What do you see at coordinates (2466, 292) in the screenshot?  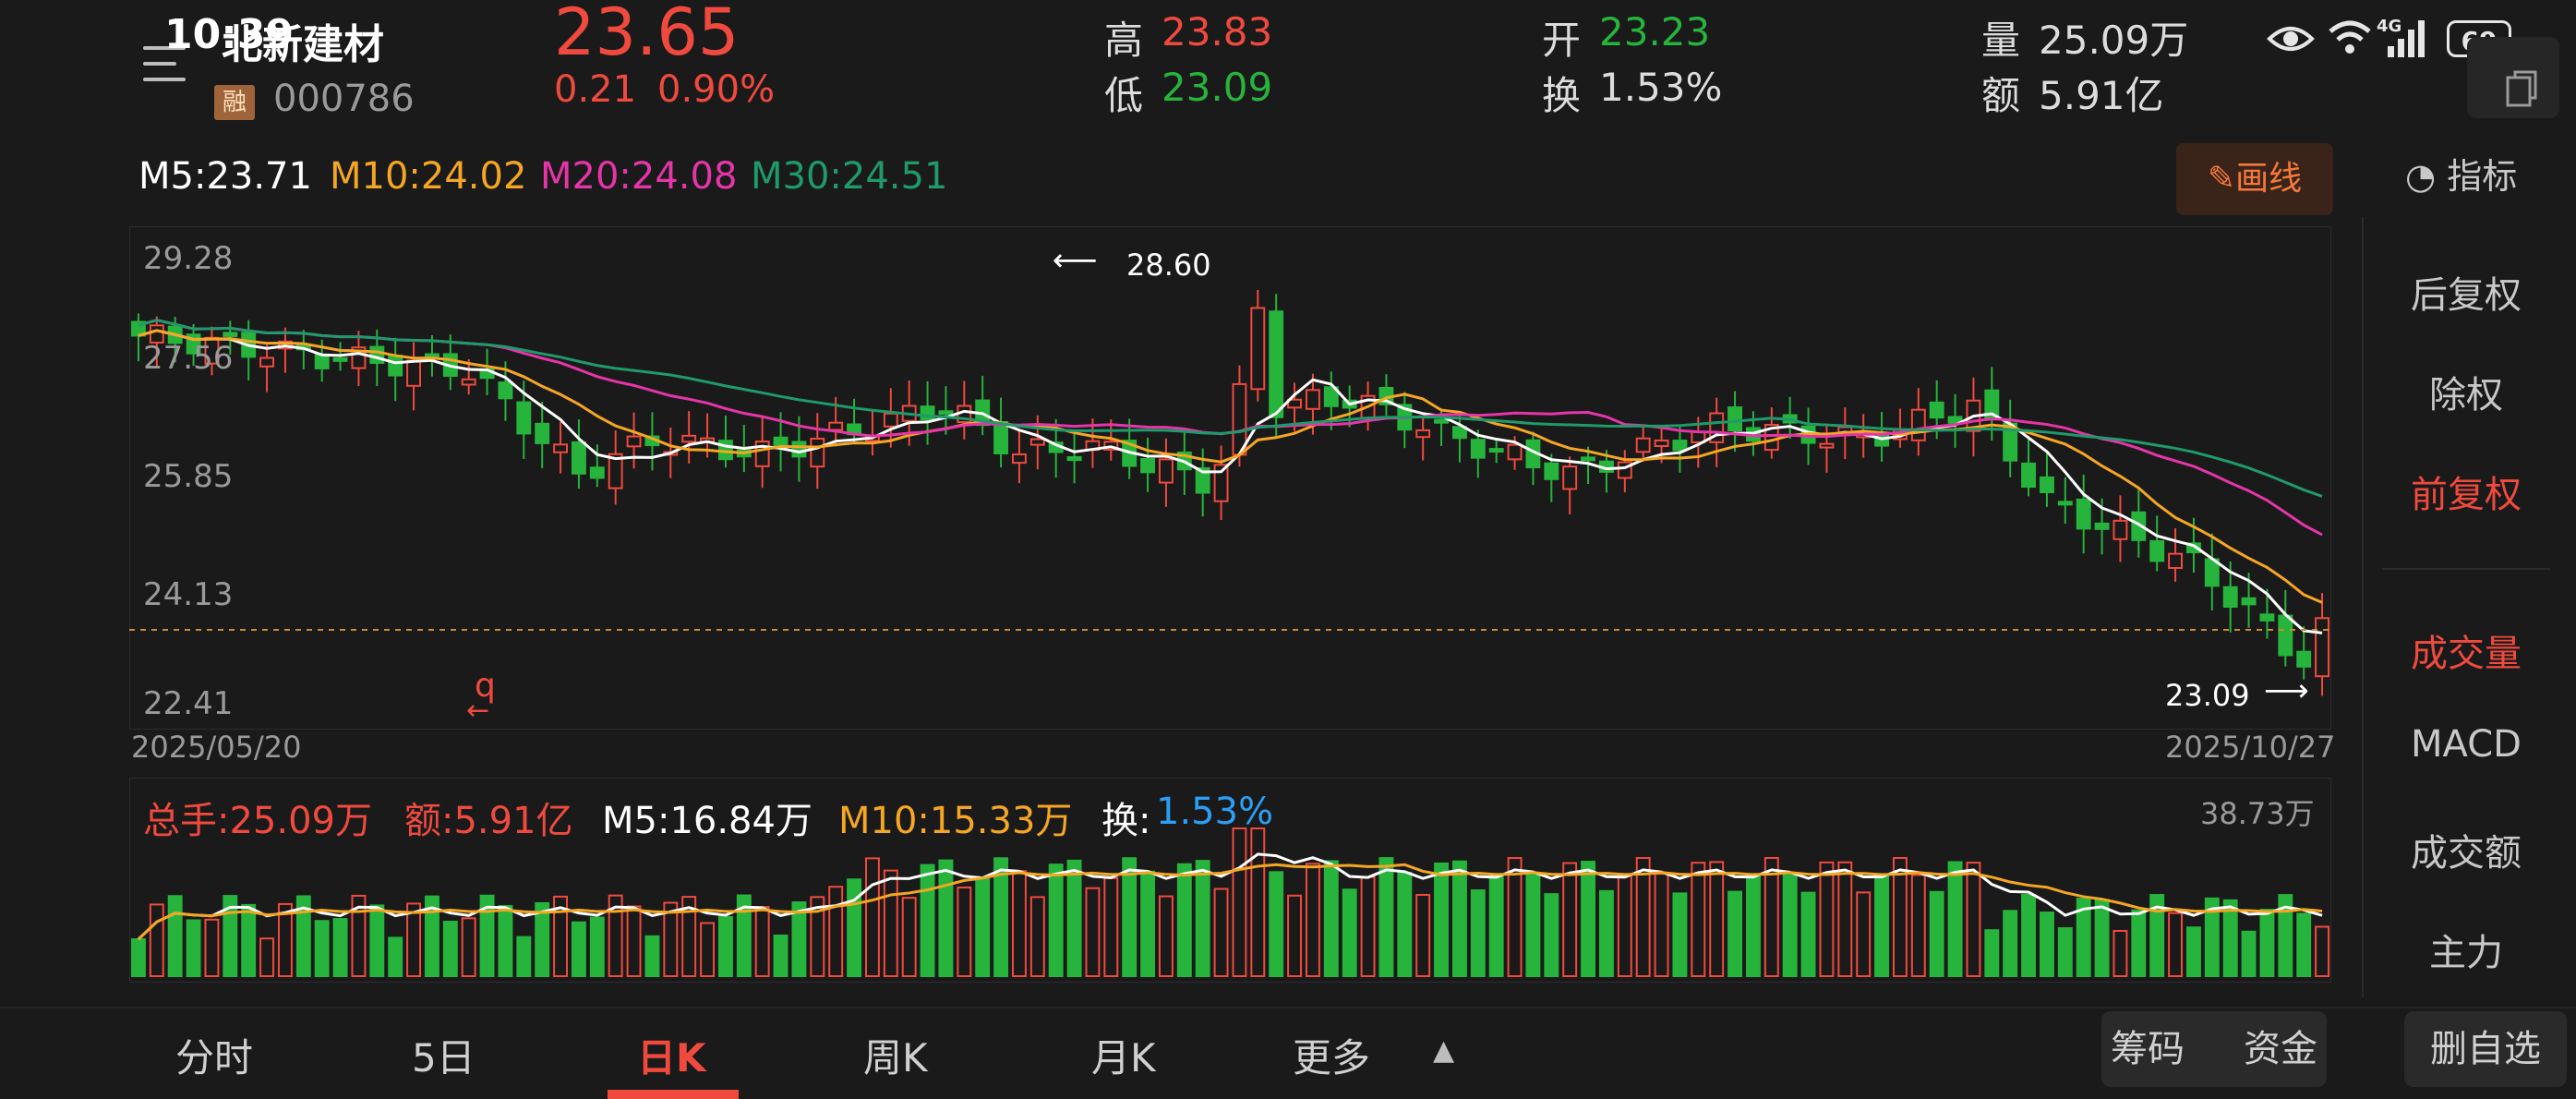 I see `side-item-backward-adjust: 后复权` at bounding box center [2466, 292].